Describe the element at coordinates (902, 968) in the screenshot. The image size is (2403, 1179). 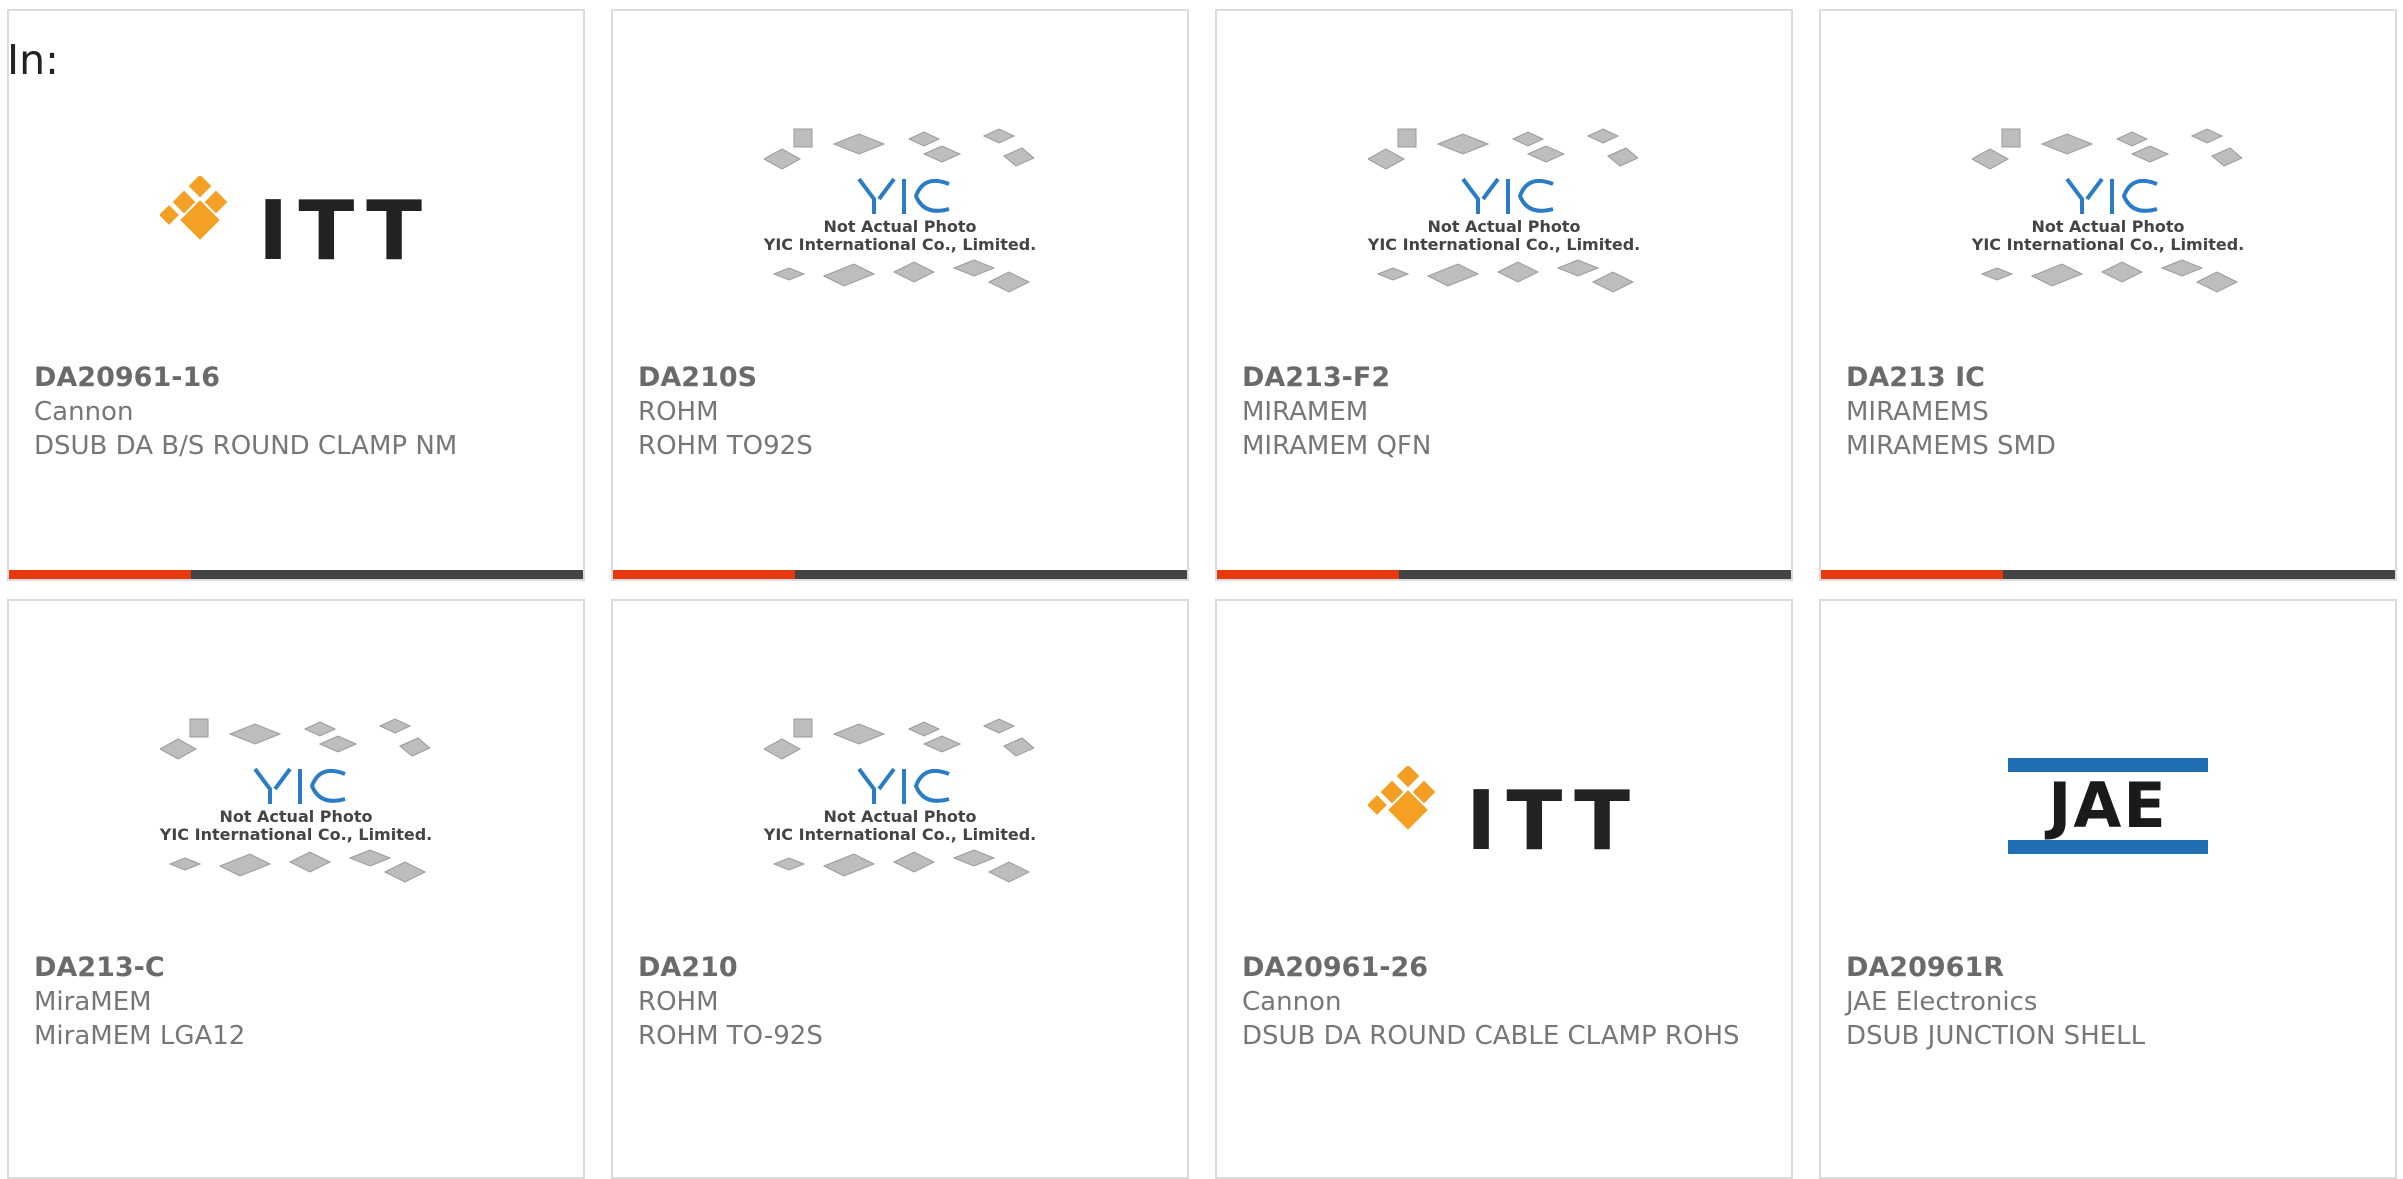
I see `part-number: DA210` at that location.